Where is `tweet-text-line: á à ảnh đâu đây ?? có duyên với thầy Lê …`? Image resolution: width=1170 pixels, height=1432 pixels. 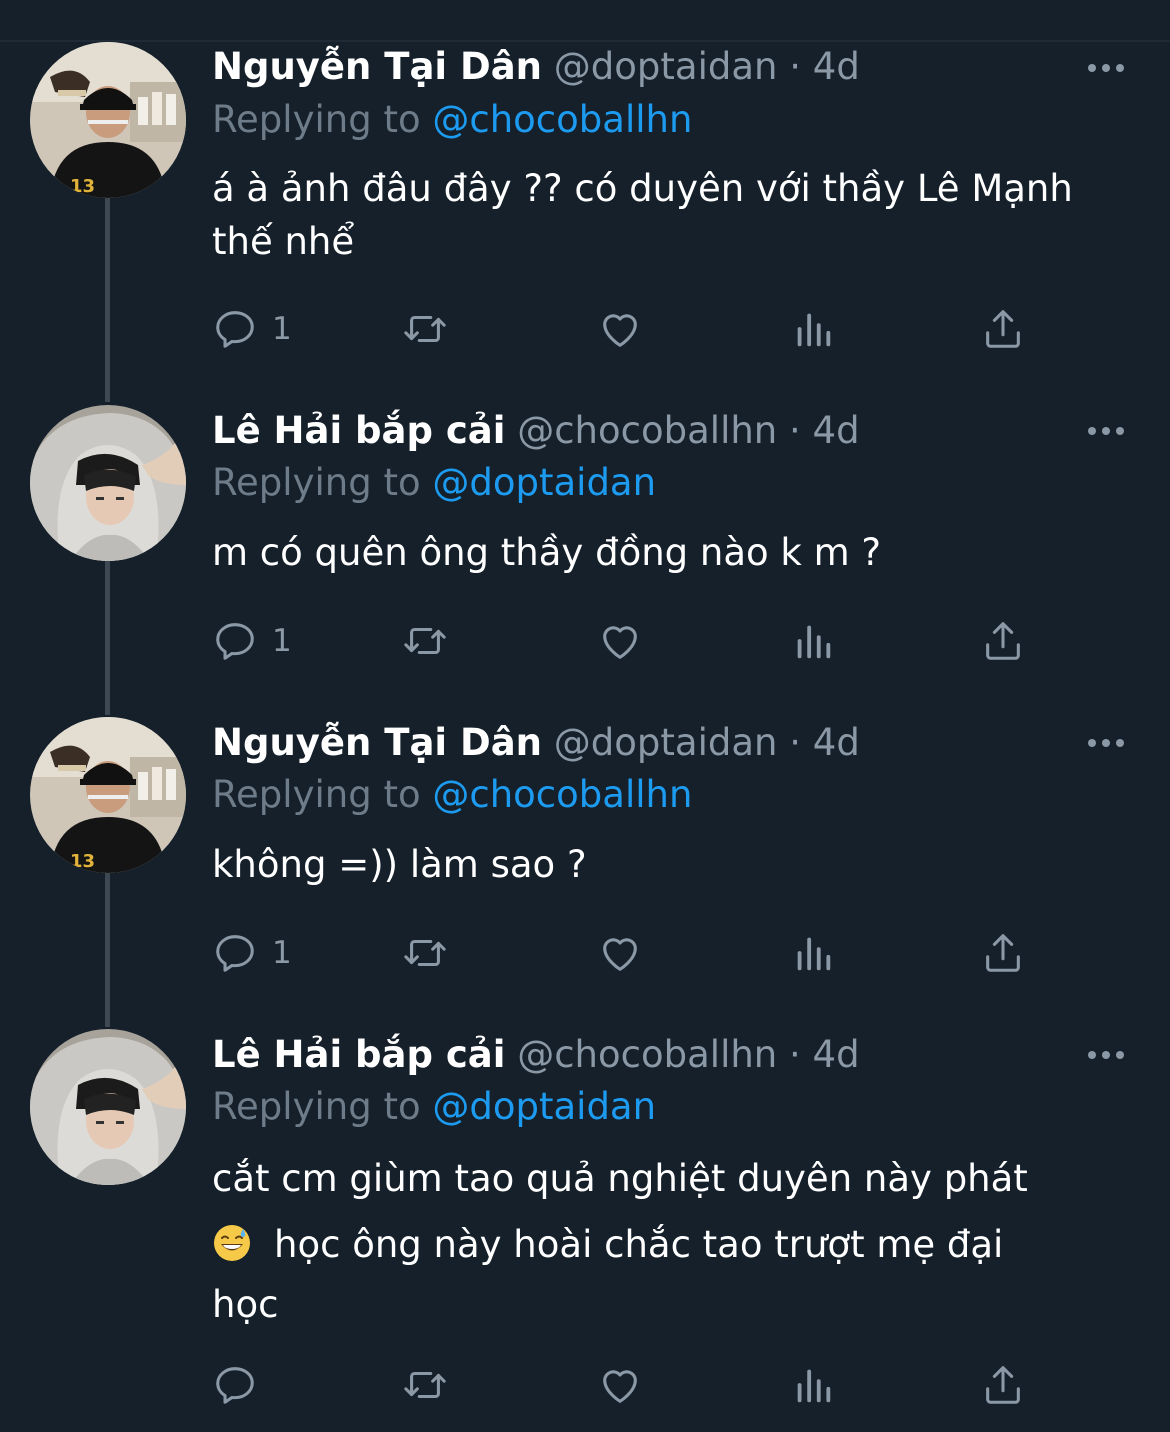 tweet-text-line: á à ảnh đâu đây ?? có duyên với thầy Lê … is located at coordinates (642, 188).